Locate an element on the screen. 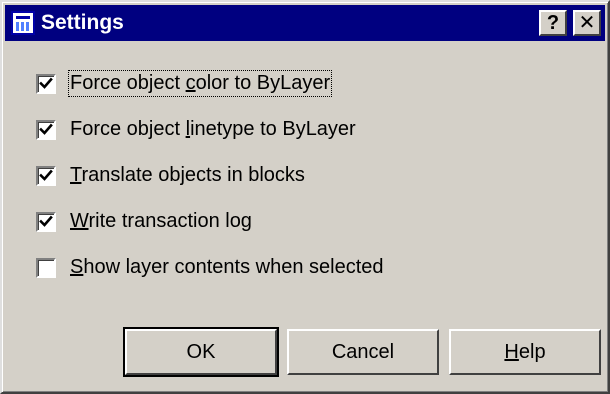  help-button: Help is located at coordinates (525, 352).